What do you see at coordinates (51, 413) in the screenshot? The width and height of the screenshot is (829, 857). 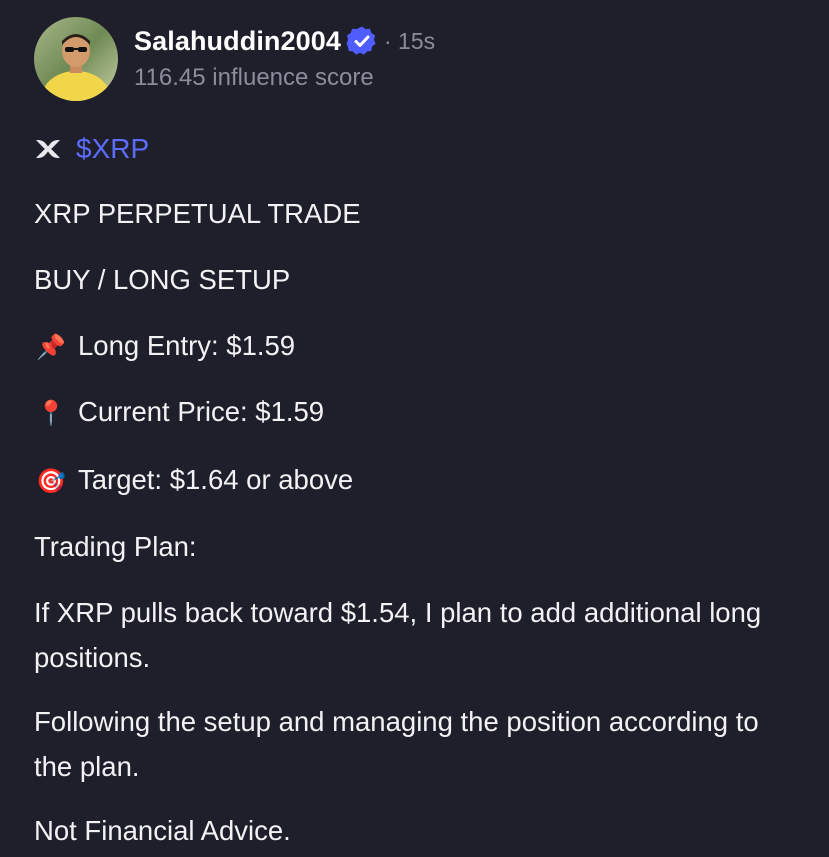 I see `round-pin-icon: 📍` at bounding box center [51, 413].